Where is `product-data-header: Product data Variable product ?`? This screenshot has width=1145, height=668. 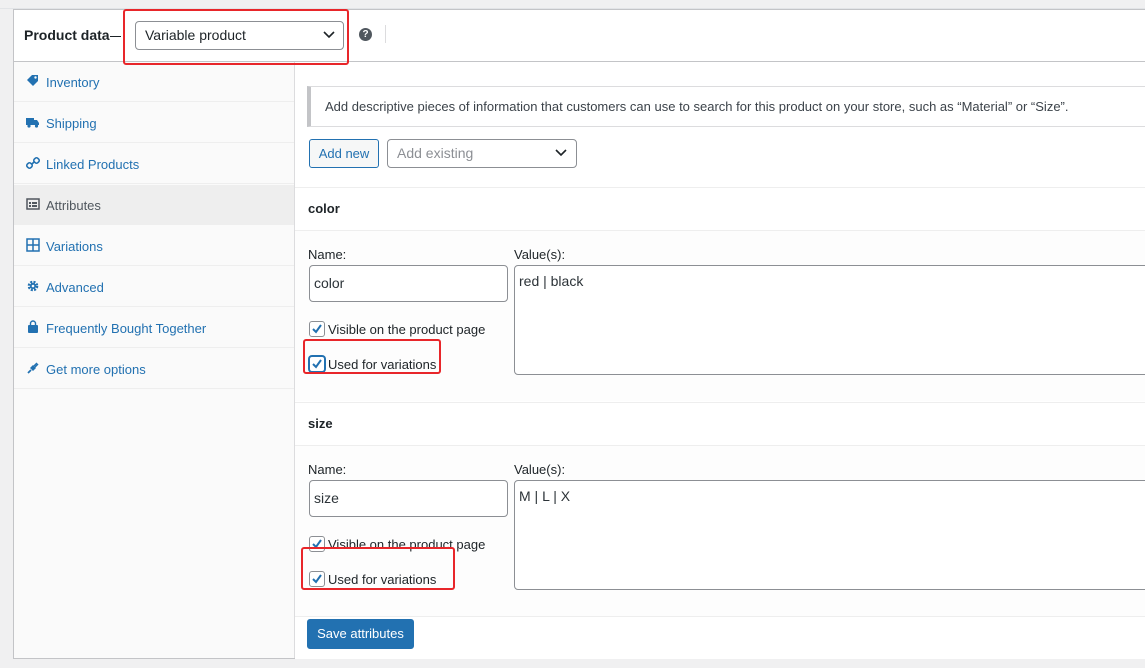
product-data-header: Product data Variable product ? is located at coordinates (579, 36).